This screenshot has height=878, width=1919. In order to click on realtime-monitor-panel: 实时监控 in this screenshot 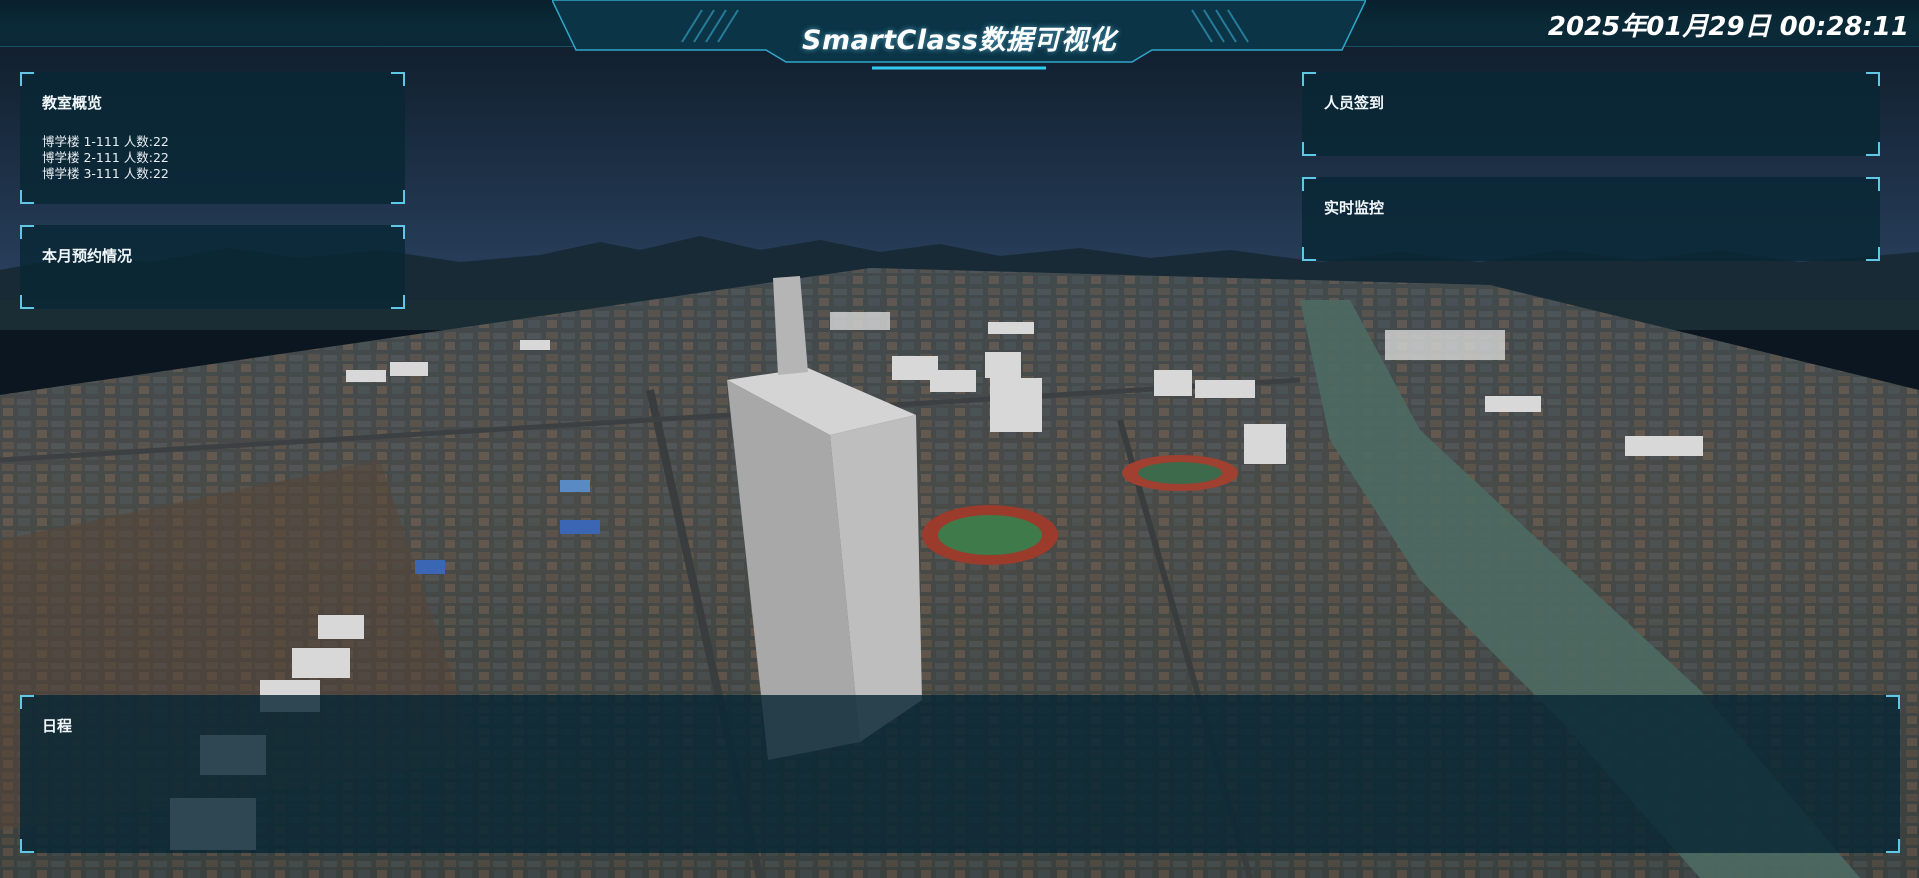, I will do `click(1591, 219)`.